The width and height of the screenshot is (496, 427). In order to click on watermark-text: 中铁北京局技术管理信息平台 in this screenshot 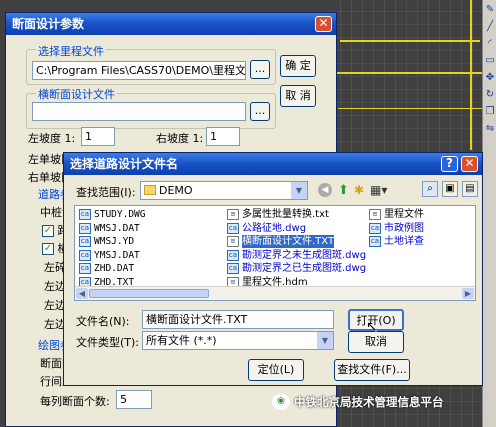, I will do `click(369, 402)`.